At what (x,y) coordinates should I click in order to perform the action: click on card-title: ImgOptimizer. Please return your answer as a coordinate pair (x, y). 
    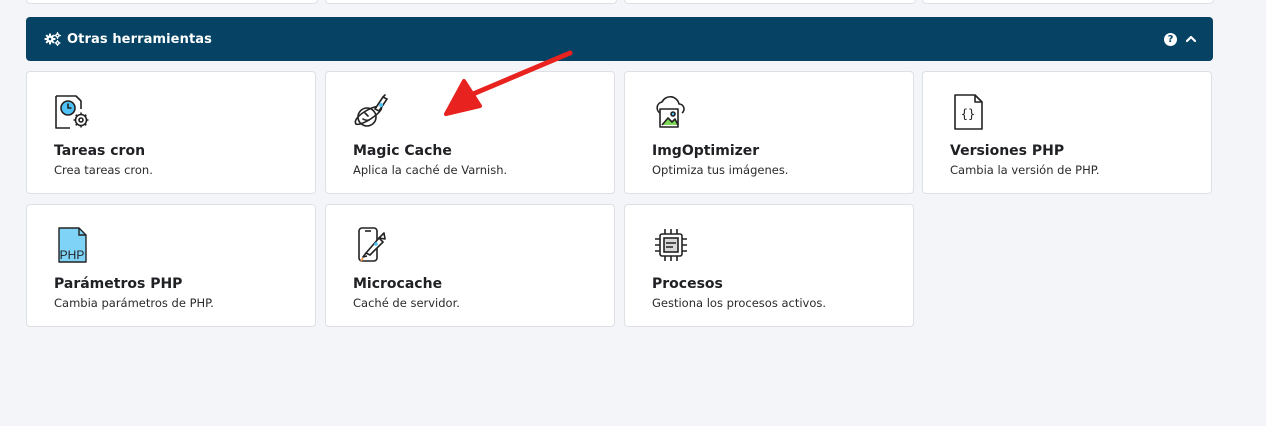
    Looking at the image, I should click on (706, 151).